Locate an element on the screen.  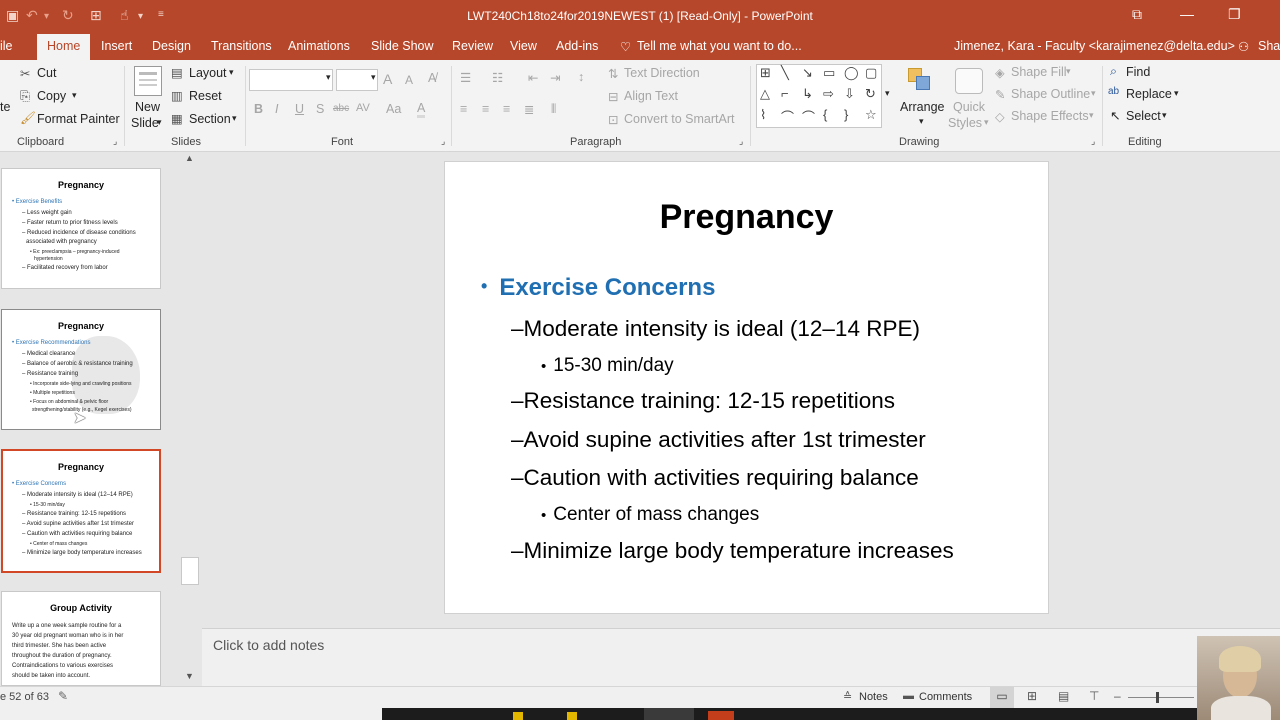
tab-review: Review is located at coordinates (472, 46).